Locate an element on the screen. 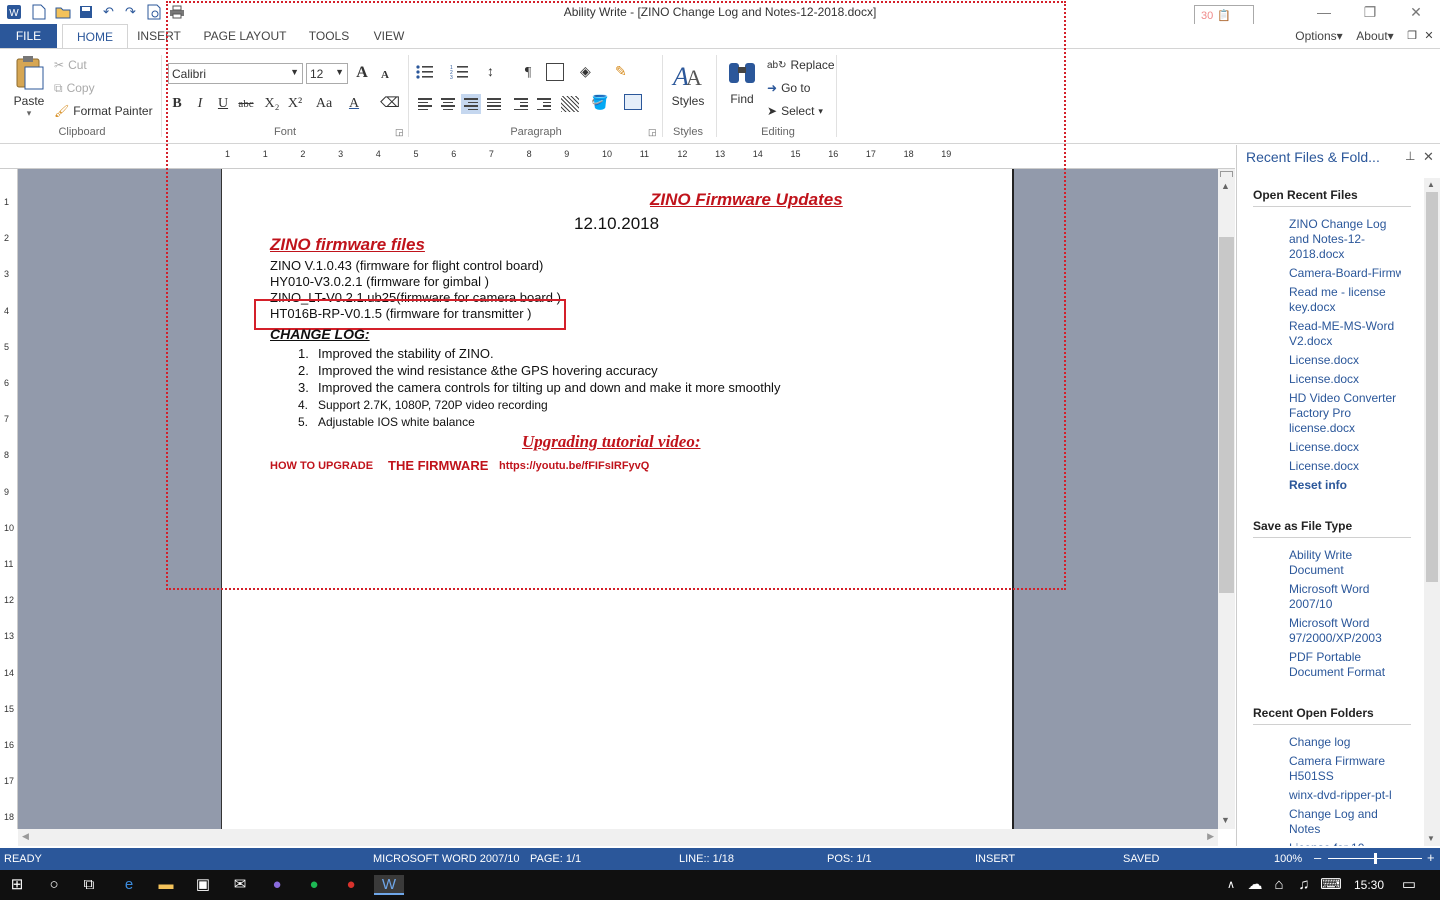  scroll-right-icon: ▶ is located at coordinates (1210, 836).